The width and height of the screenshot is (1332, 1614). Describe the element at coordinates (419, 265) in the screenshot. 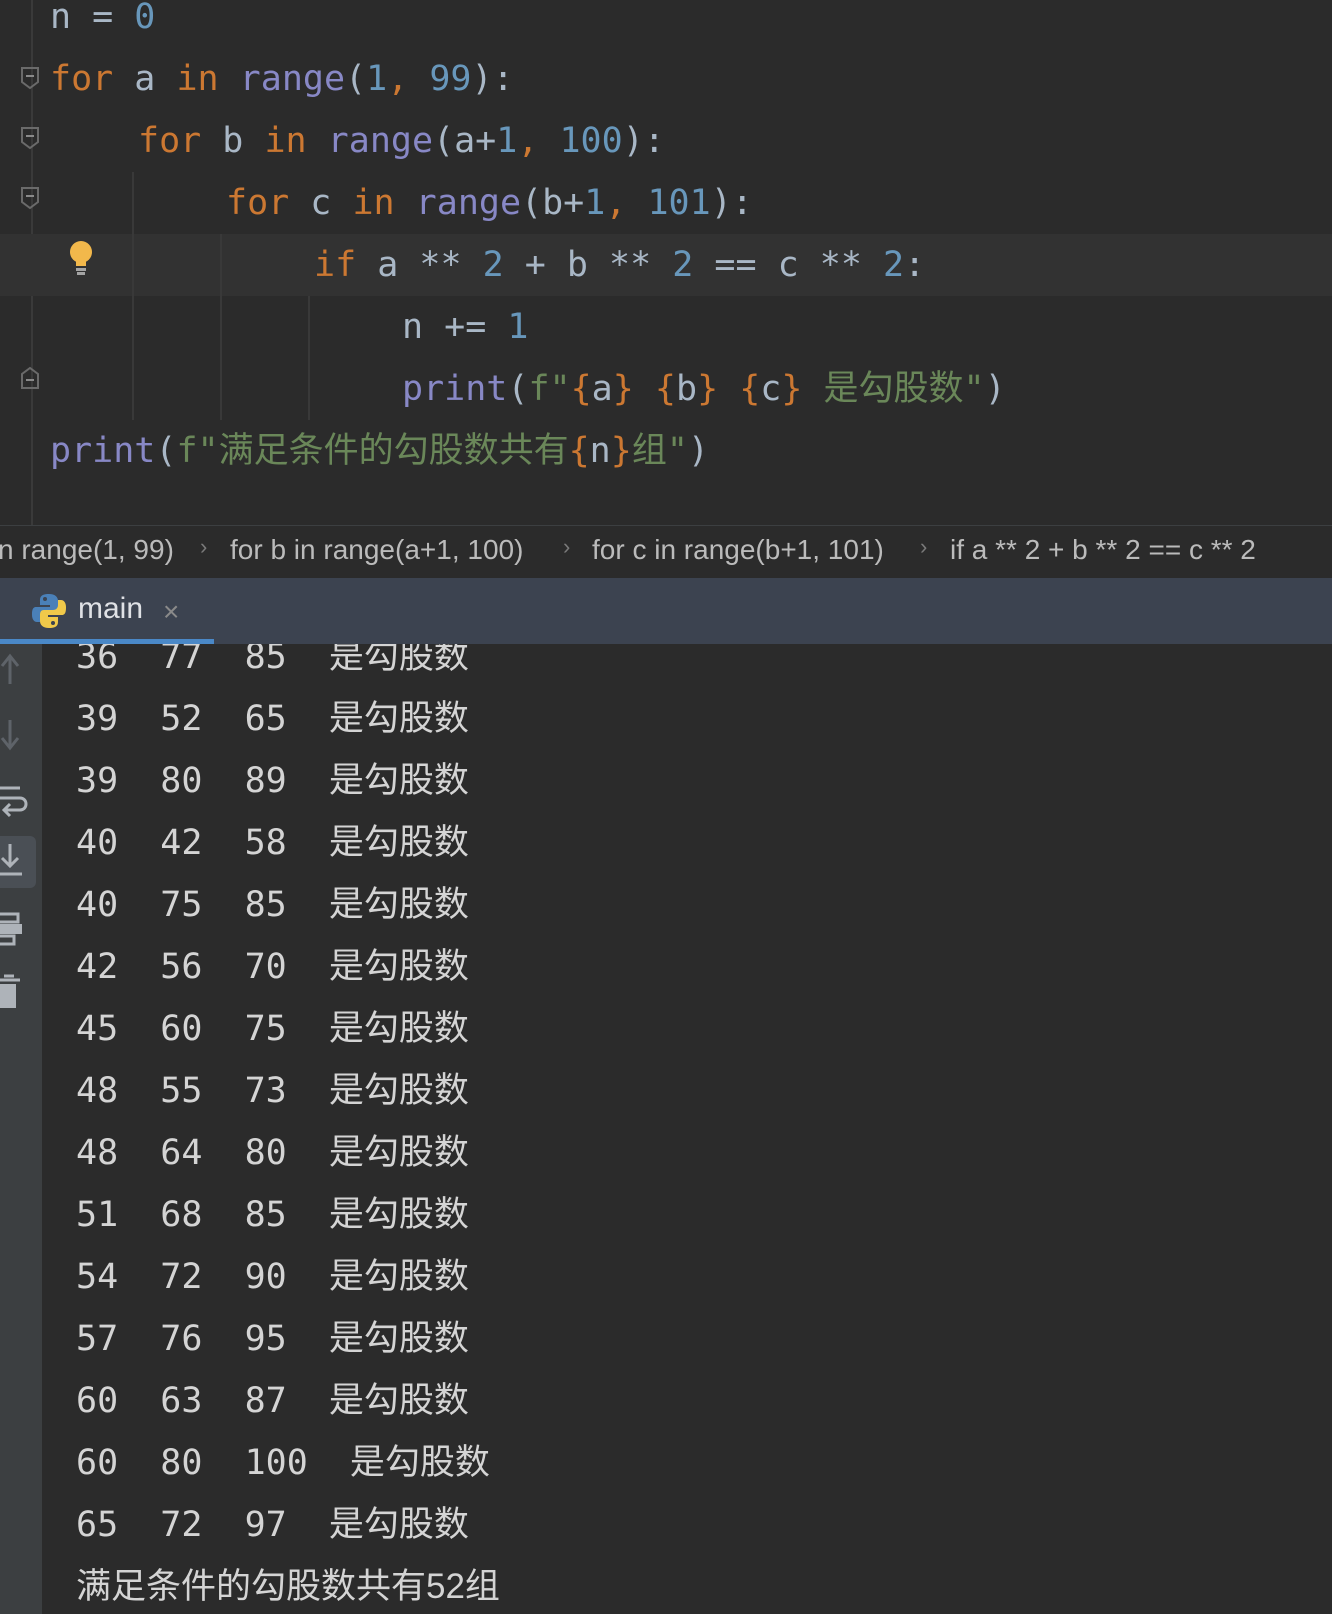

I see `code-token: a **` at that location.